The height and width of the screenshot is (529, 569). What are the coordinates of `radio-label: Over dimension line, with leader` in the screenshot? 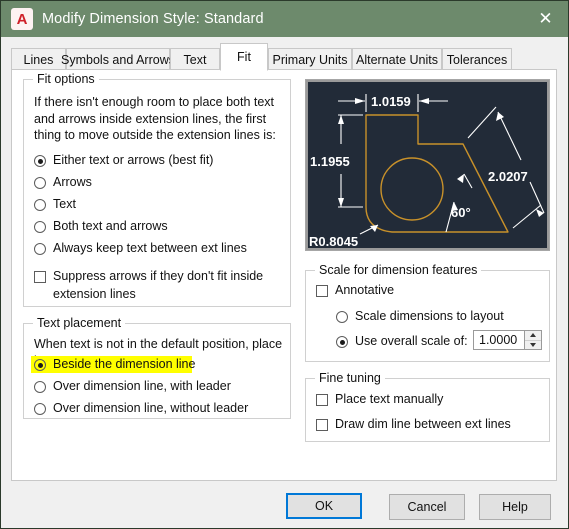 It's located at (142, 386).